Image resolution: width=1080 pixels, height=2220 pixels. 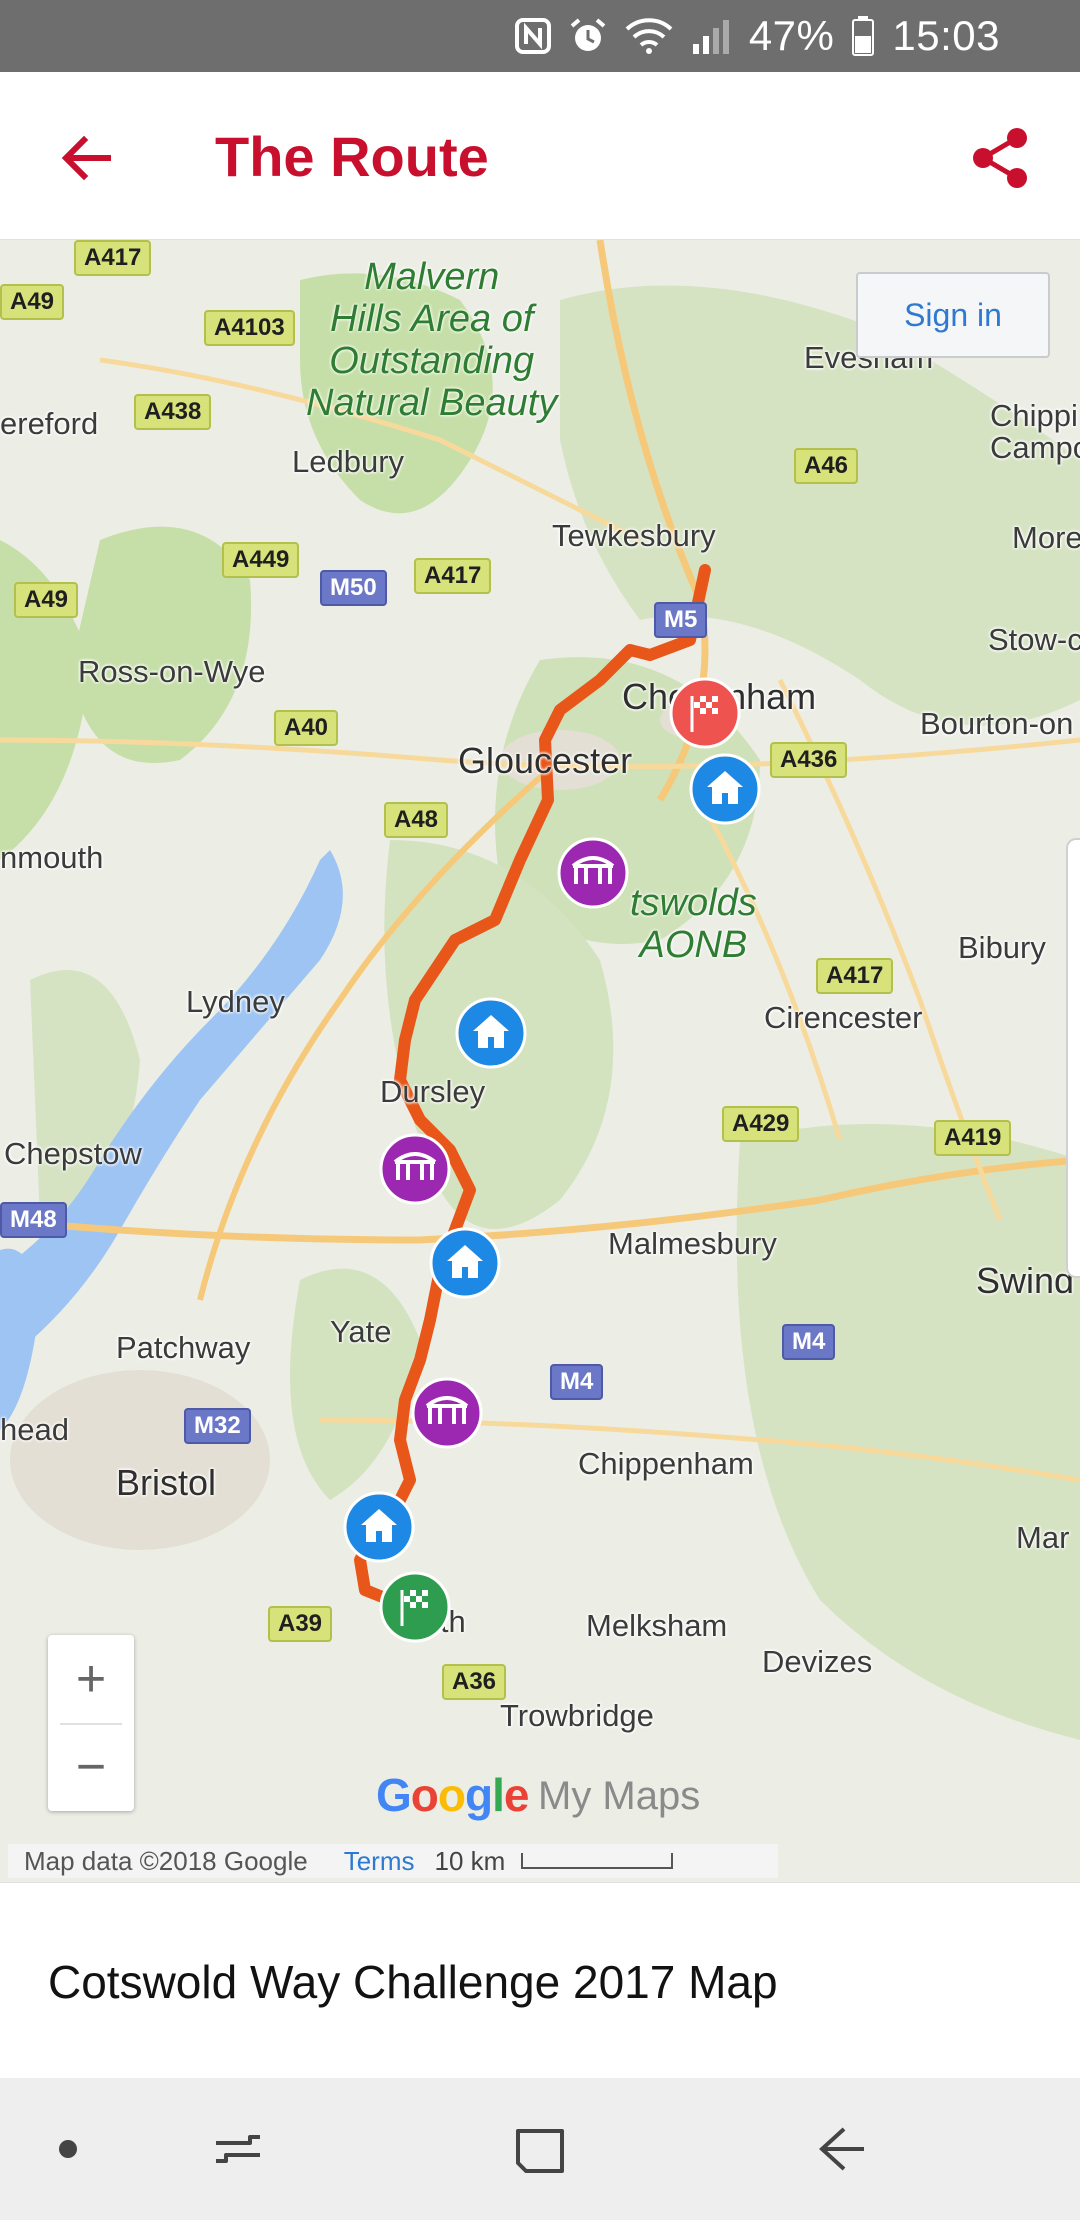 I want to click on dot-icon, so click(x=68, y=2149).